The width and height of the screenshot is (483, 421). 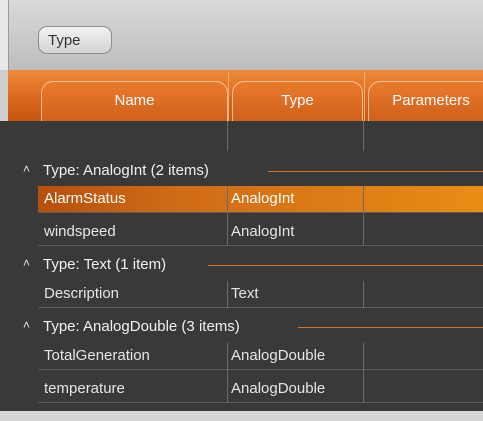 What do you see at coordinates (64, 40) in the screenshot?
I see `group-by-chip-label: Type` at bounding box center [64, 40].